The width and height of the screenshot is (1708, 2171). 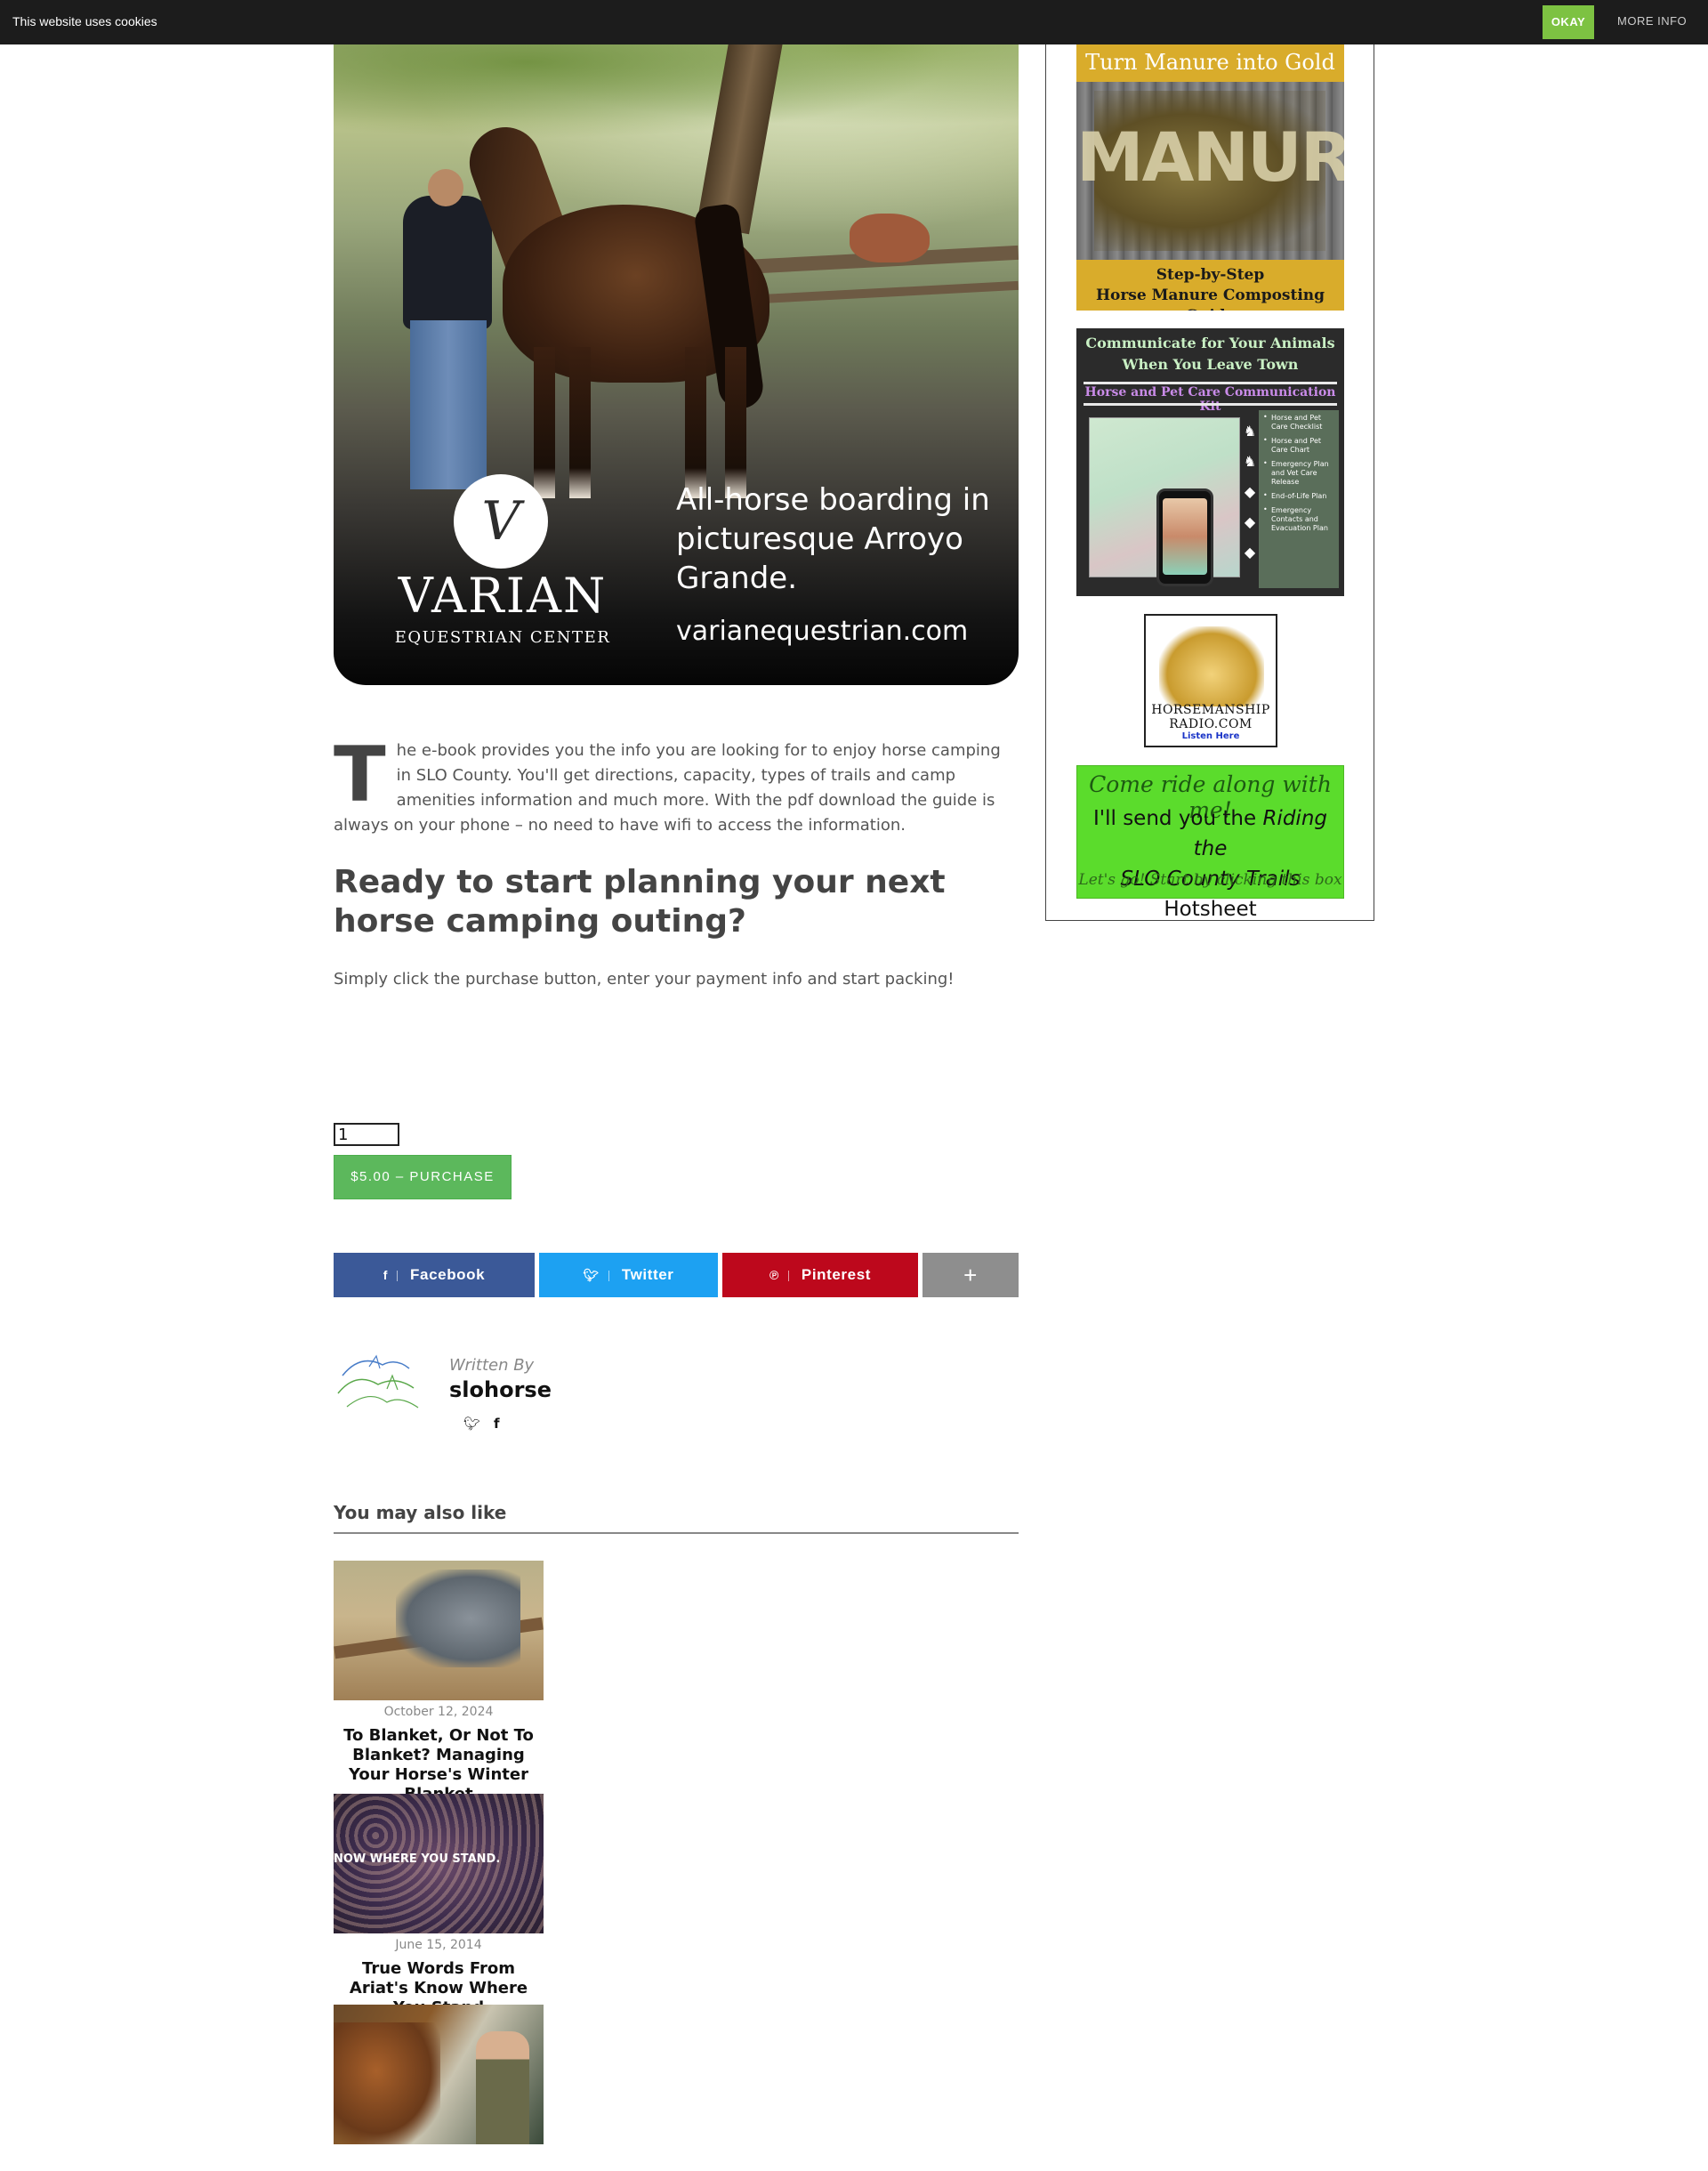 I want to click on kit-phone-image, so click(x=1184, y=537).